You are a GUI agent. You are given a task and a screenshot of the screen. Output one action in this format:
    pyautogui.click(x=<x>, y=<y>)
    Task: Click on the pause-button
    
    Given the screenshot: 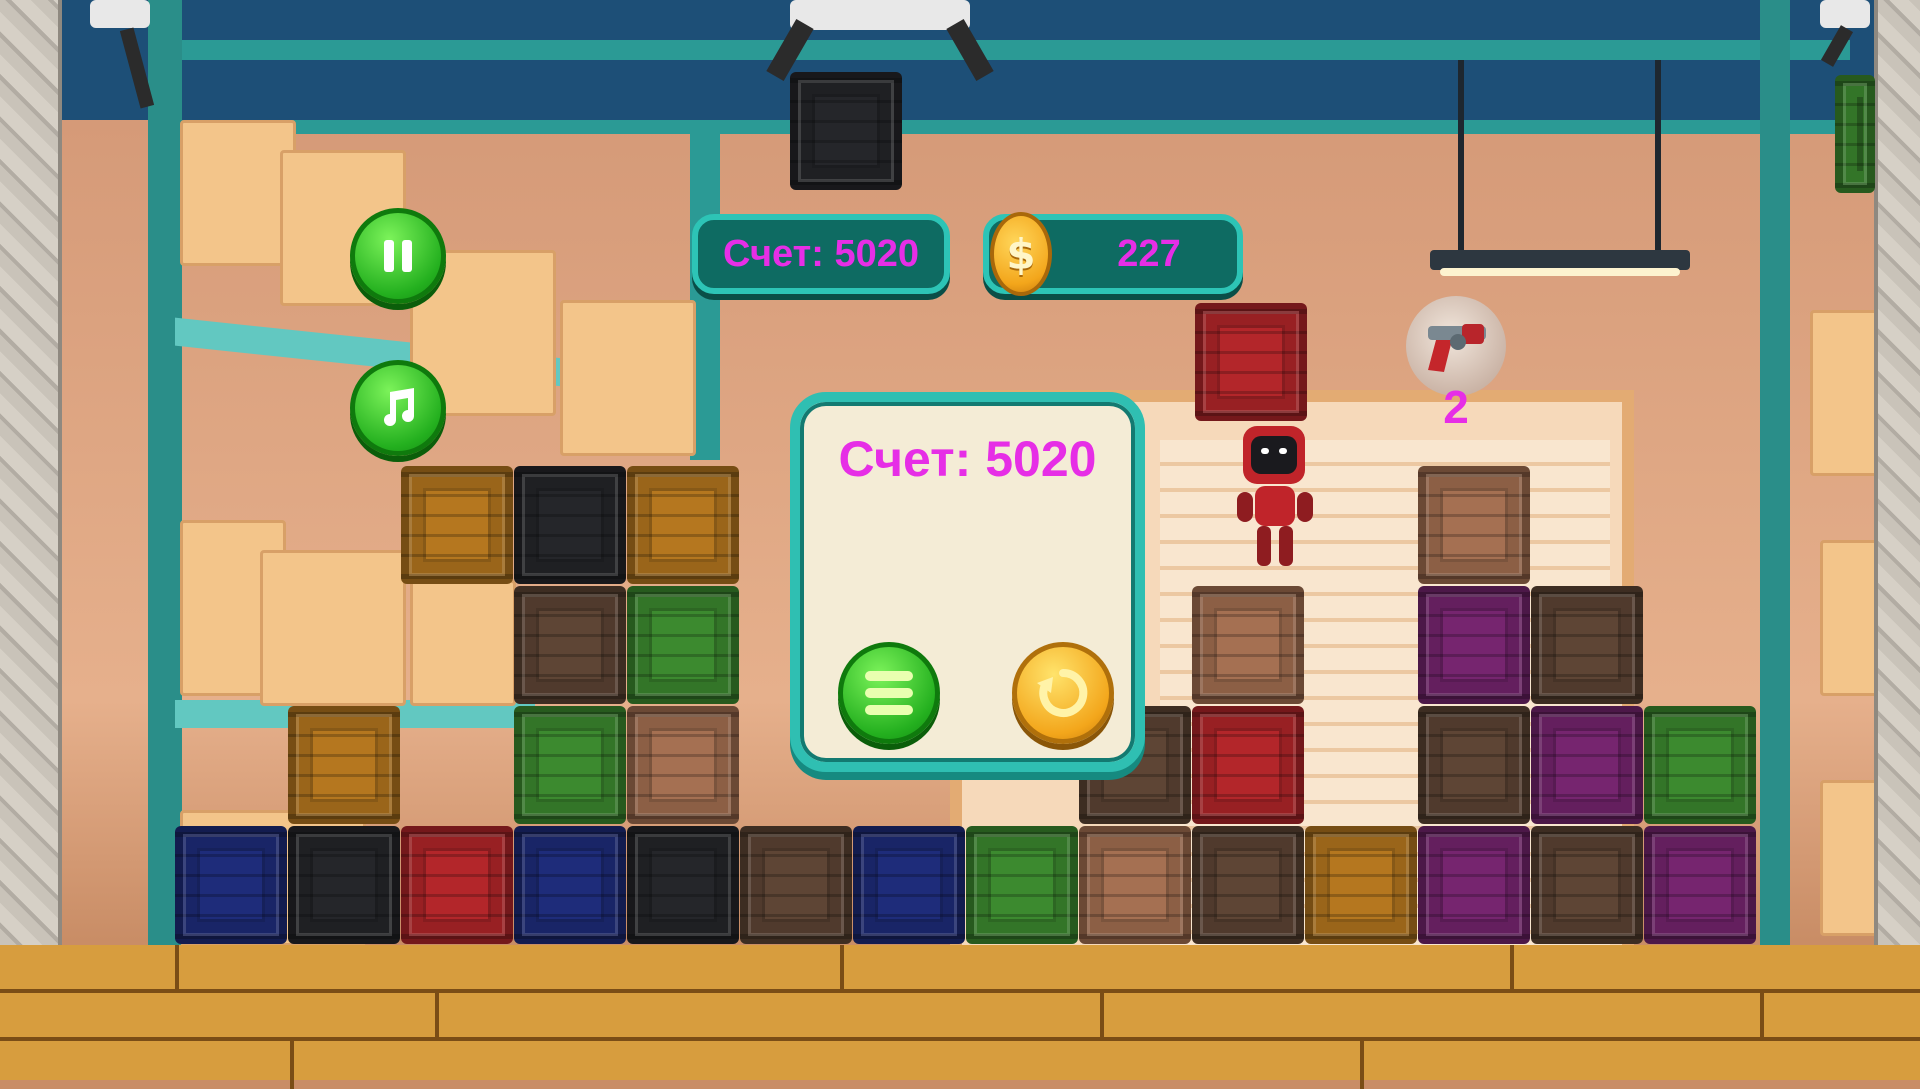 What is the action you would take?
    pyautogui.click(x=398, y=256)
    